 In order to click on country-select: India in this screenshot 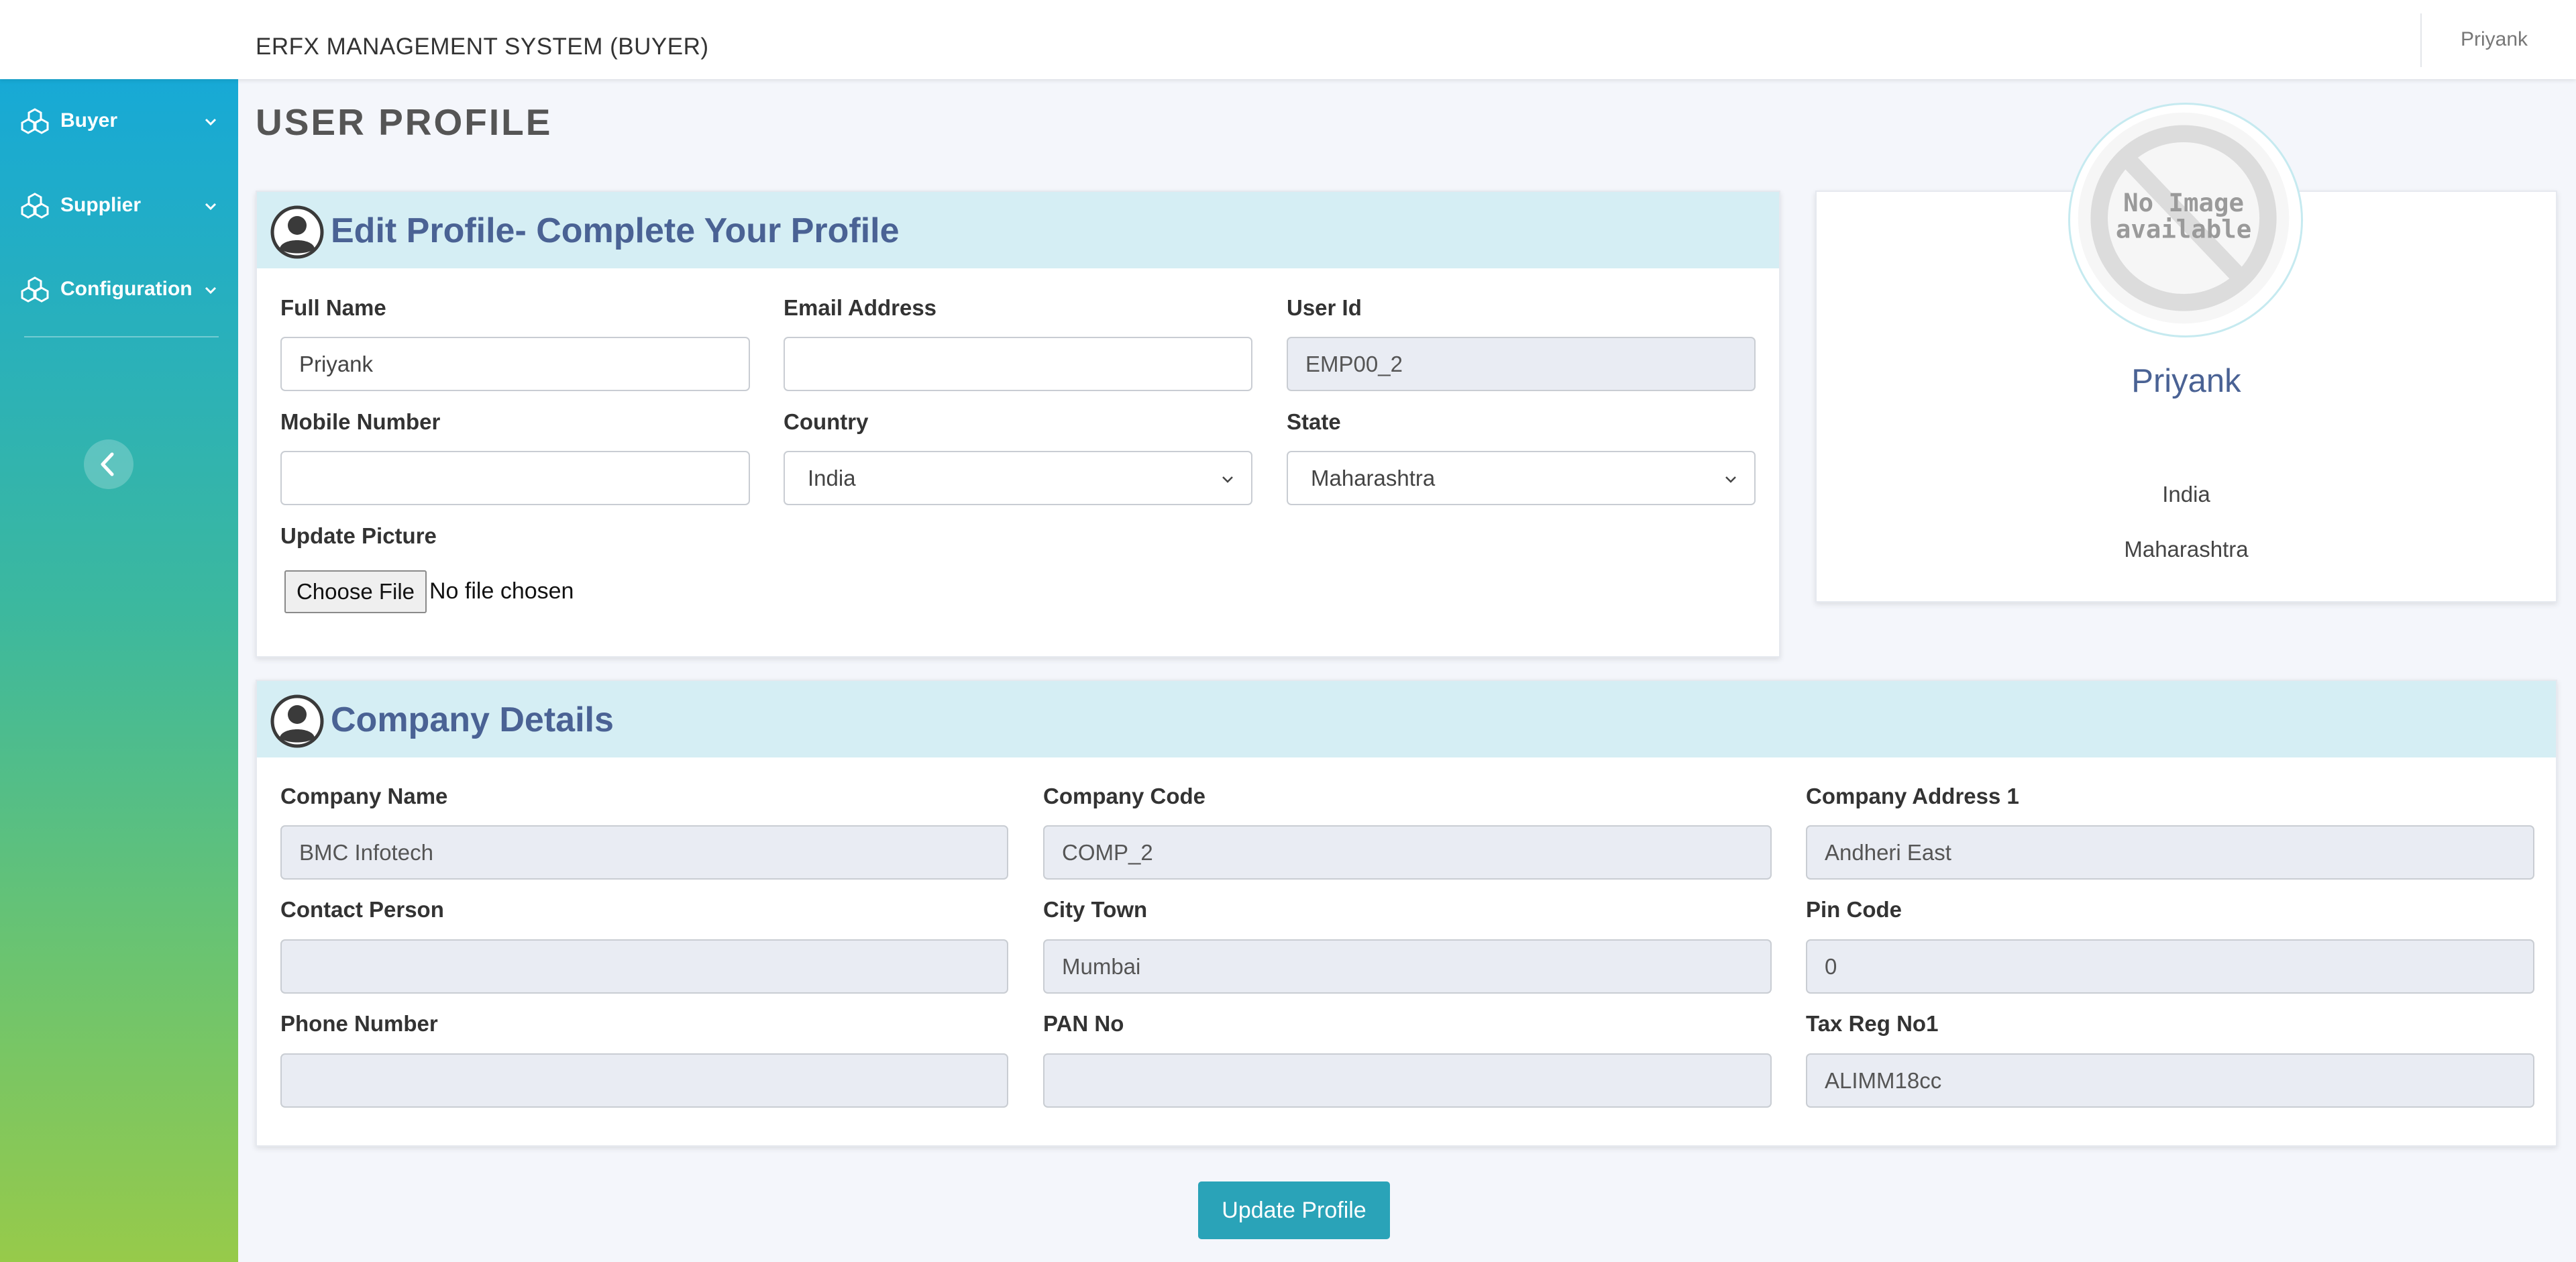, I will do `click(1018, 478)`.